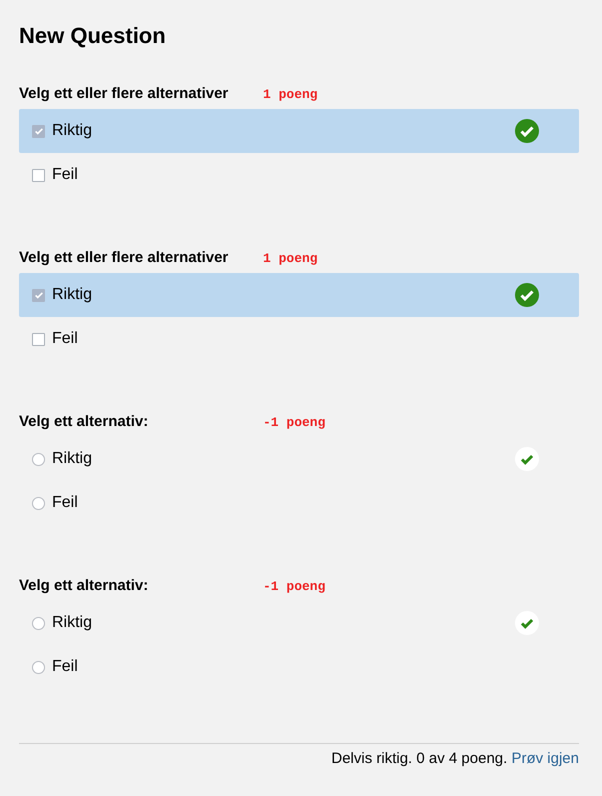 The image size is (602, 796). What do you see at coordinates (545, 758) in the screenshot?
I see `try-again-link: Prøv igjen` at bounding box center [545, 758].